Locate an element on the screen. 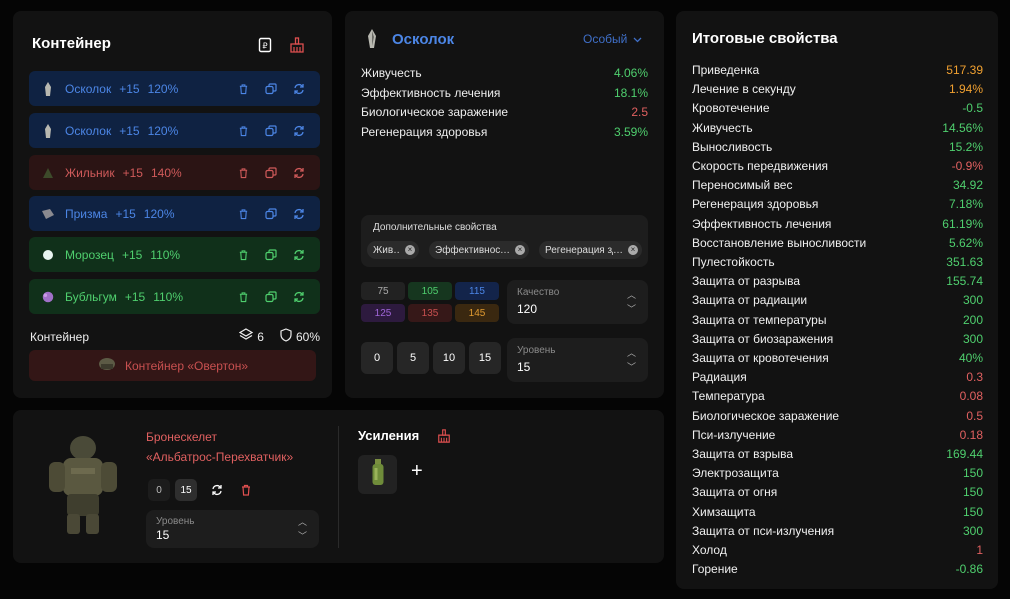  artifact-row: Морозец +15 110% is located at coordinates (174, 254).